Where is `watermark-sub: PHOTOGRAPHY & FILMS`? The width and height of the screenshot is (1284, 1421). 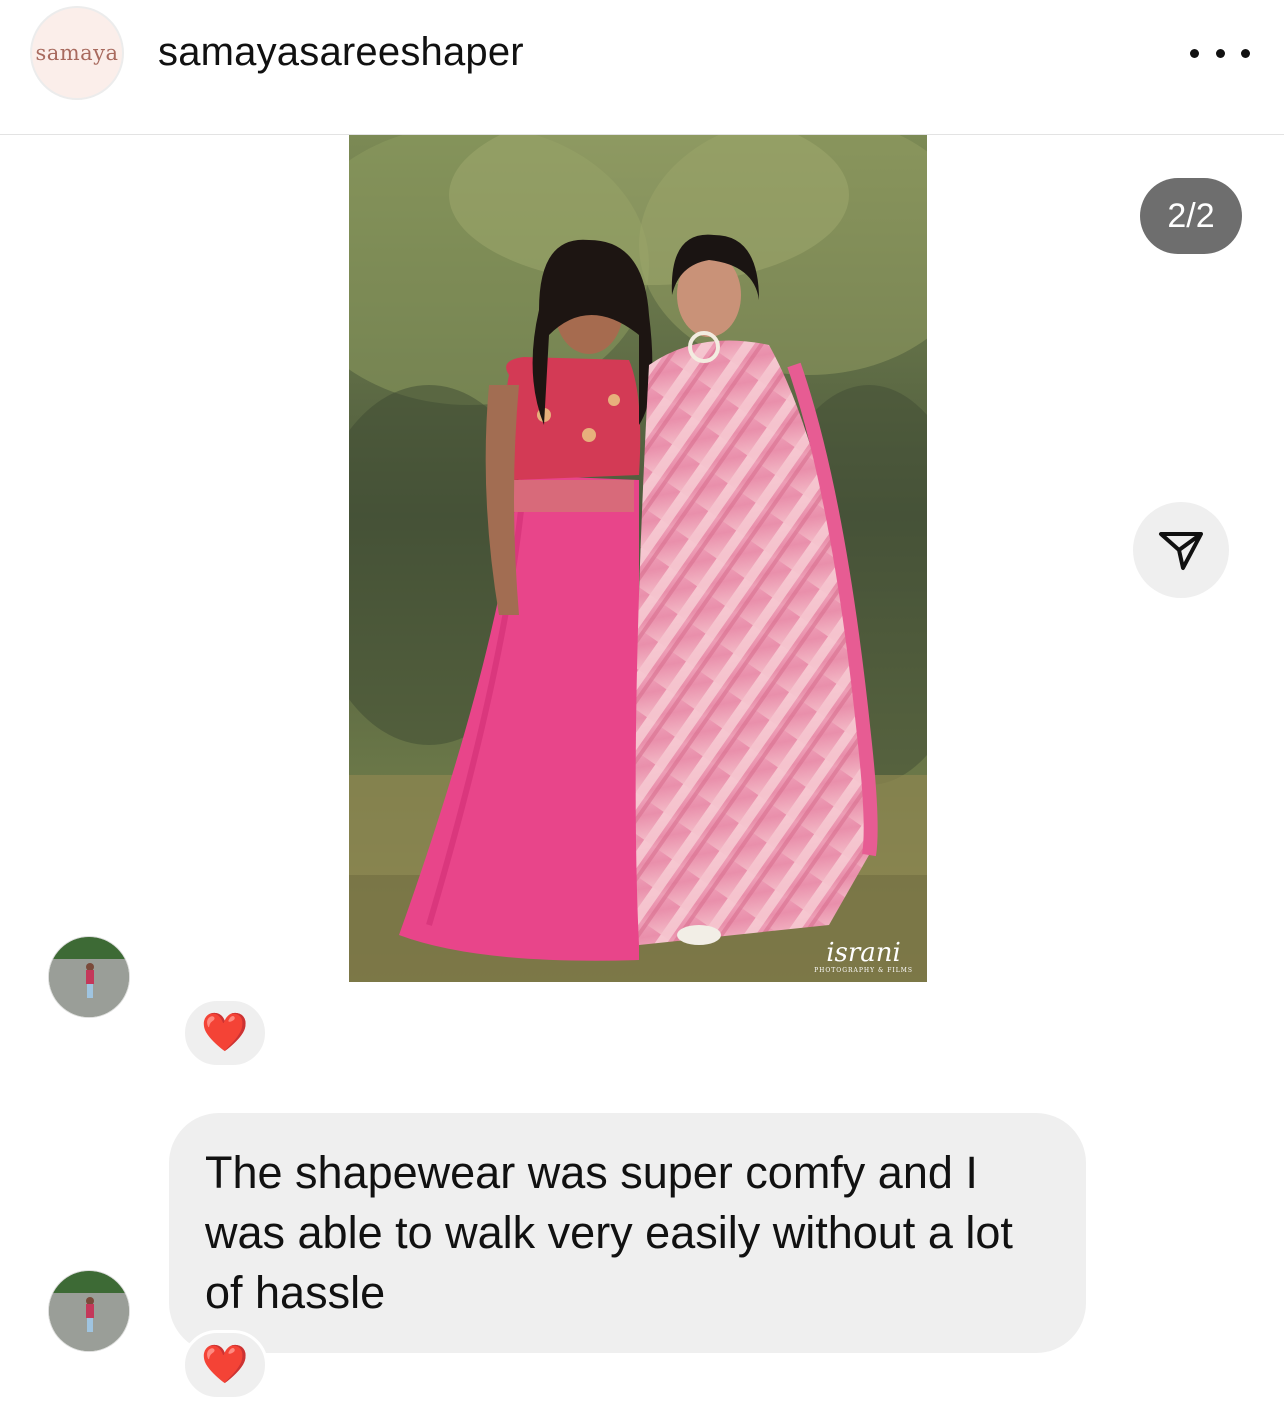 watermark-sub: PHOTOGRAPHY & FILMS is located at coordinates (863, 970).